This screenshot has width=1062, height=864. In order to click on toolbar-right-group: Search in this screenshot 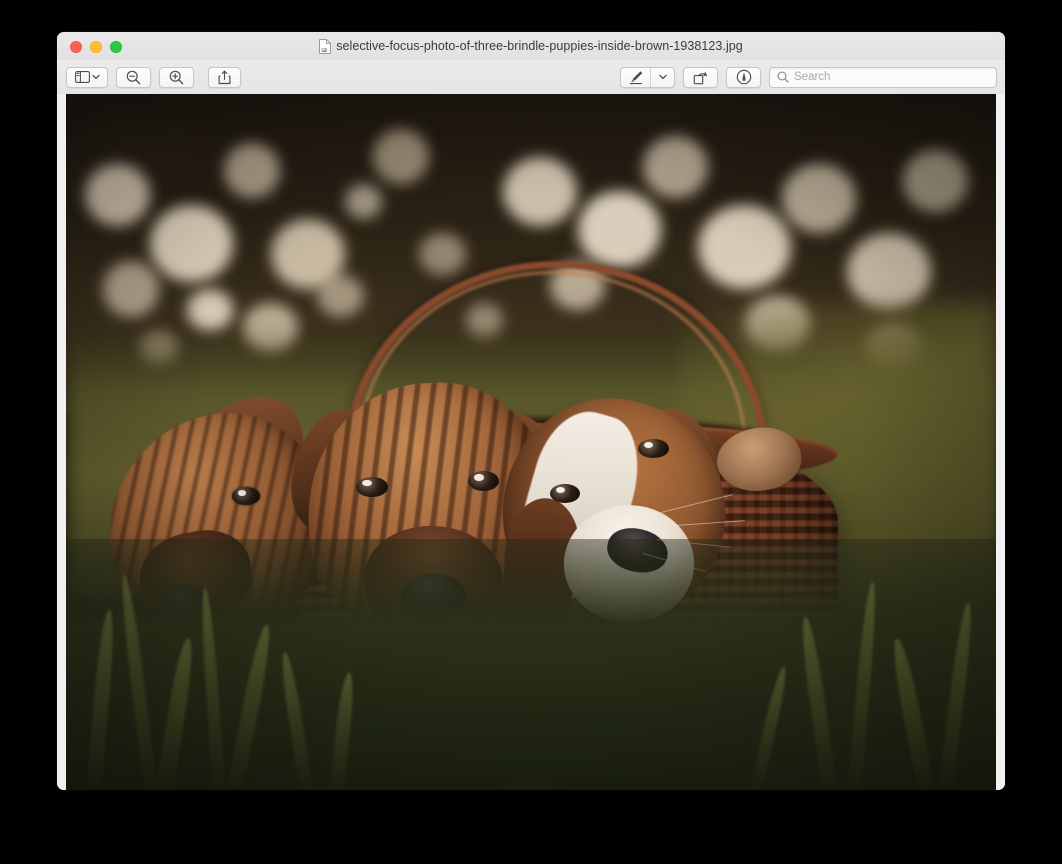, I will do `click(808, 77)`.